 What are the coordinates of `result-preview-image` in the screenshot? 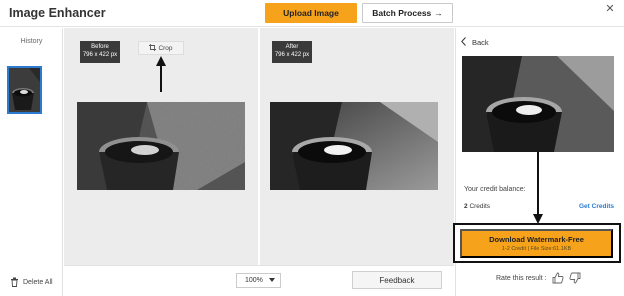 It's located at (538, 104).